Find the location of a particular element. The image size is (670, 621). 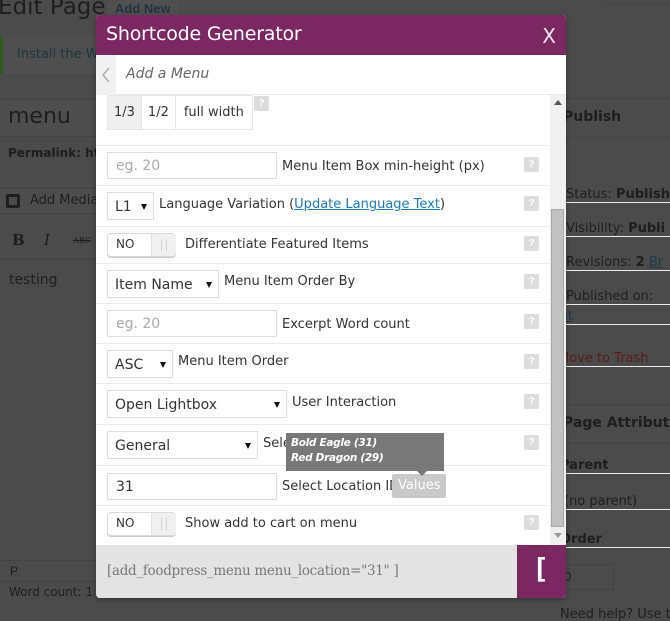

differentiate-label: Differentiate Featured Items is located at coordinates (277, 244).